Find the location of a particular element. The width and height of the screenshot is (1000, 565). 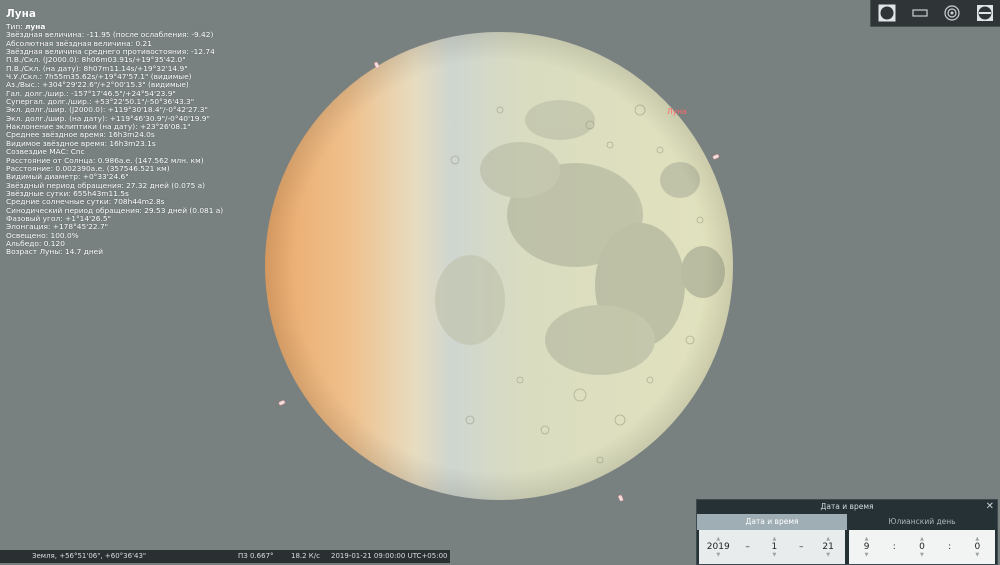

info-line: Возраст Луны: 14.7 дней is located at coordinates (114, 252).